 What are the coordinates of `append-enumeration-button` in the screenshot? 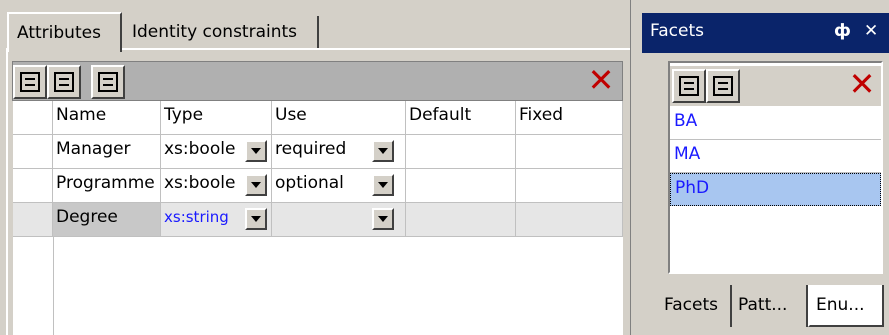 It's located at (689, 86).